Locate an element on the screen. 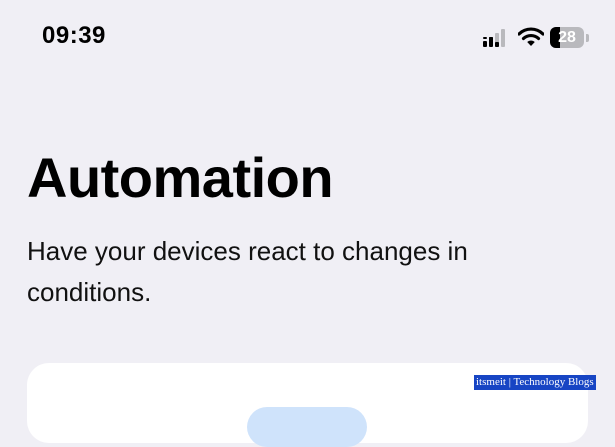  status-time: 09:39 is located at coordinates (74, 35).